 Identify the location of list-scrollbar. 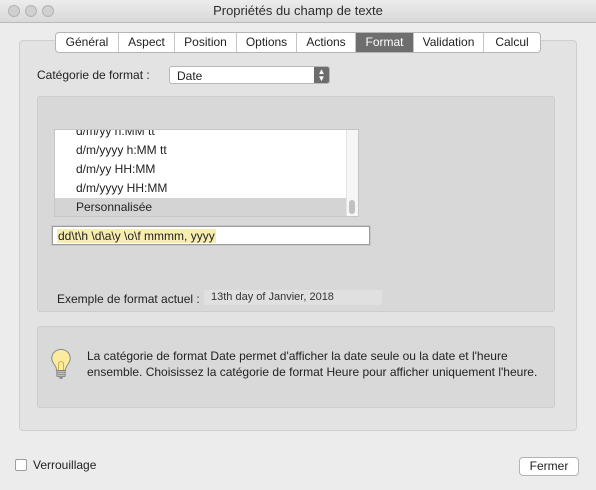
(352, 173).